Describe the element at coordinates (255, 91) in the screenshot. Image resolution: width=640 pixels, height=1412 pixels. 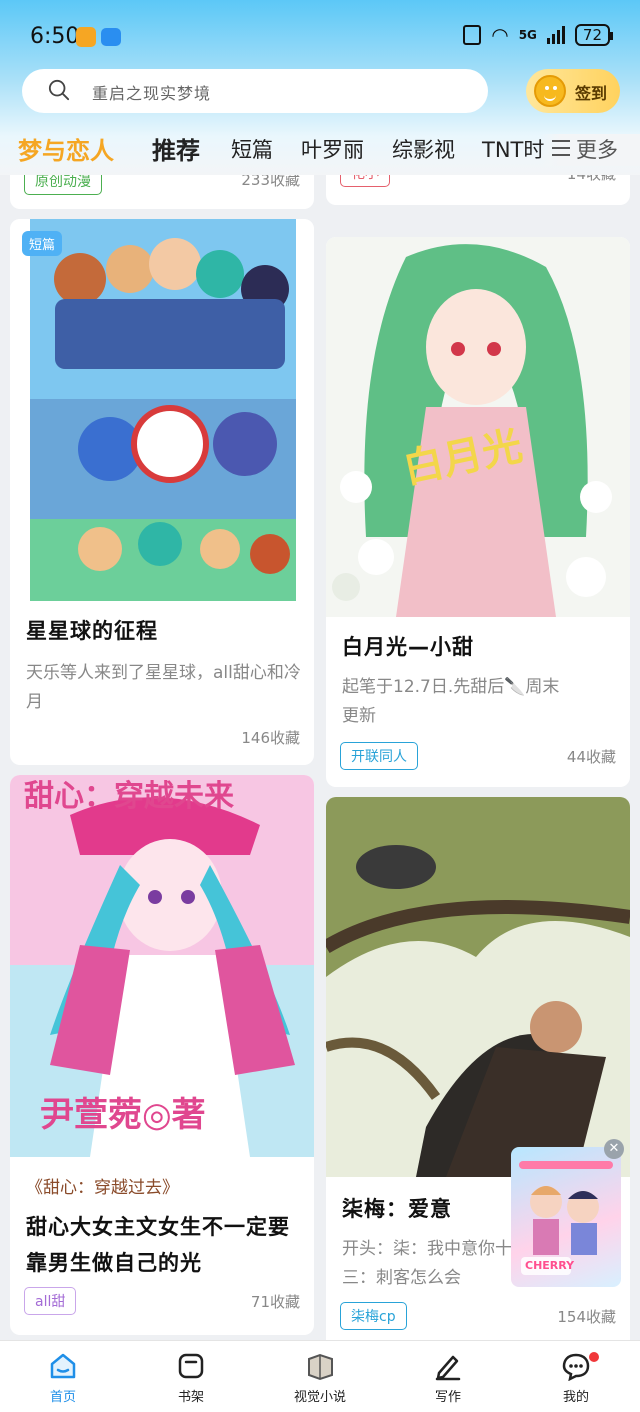
I see `search-bar: 重启之现实梦境` at that location.